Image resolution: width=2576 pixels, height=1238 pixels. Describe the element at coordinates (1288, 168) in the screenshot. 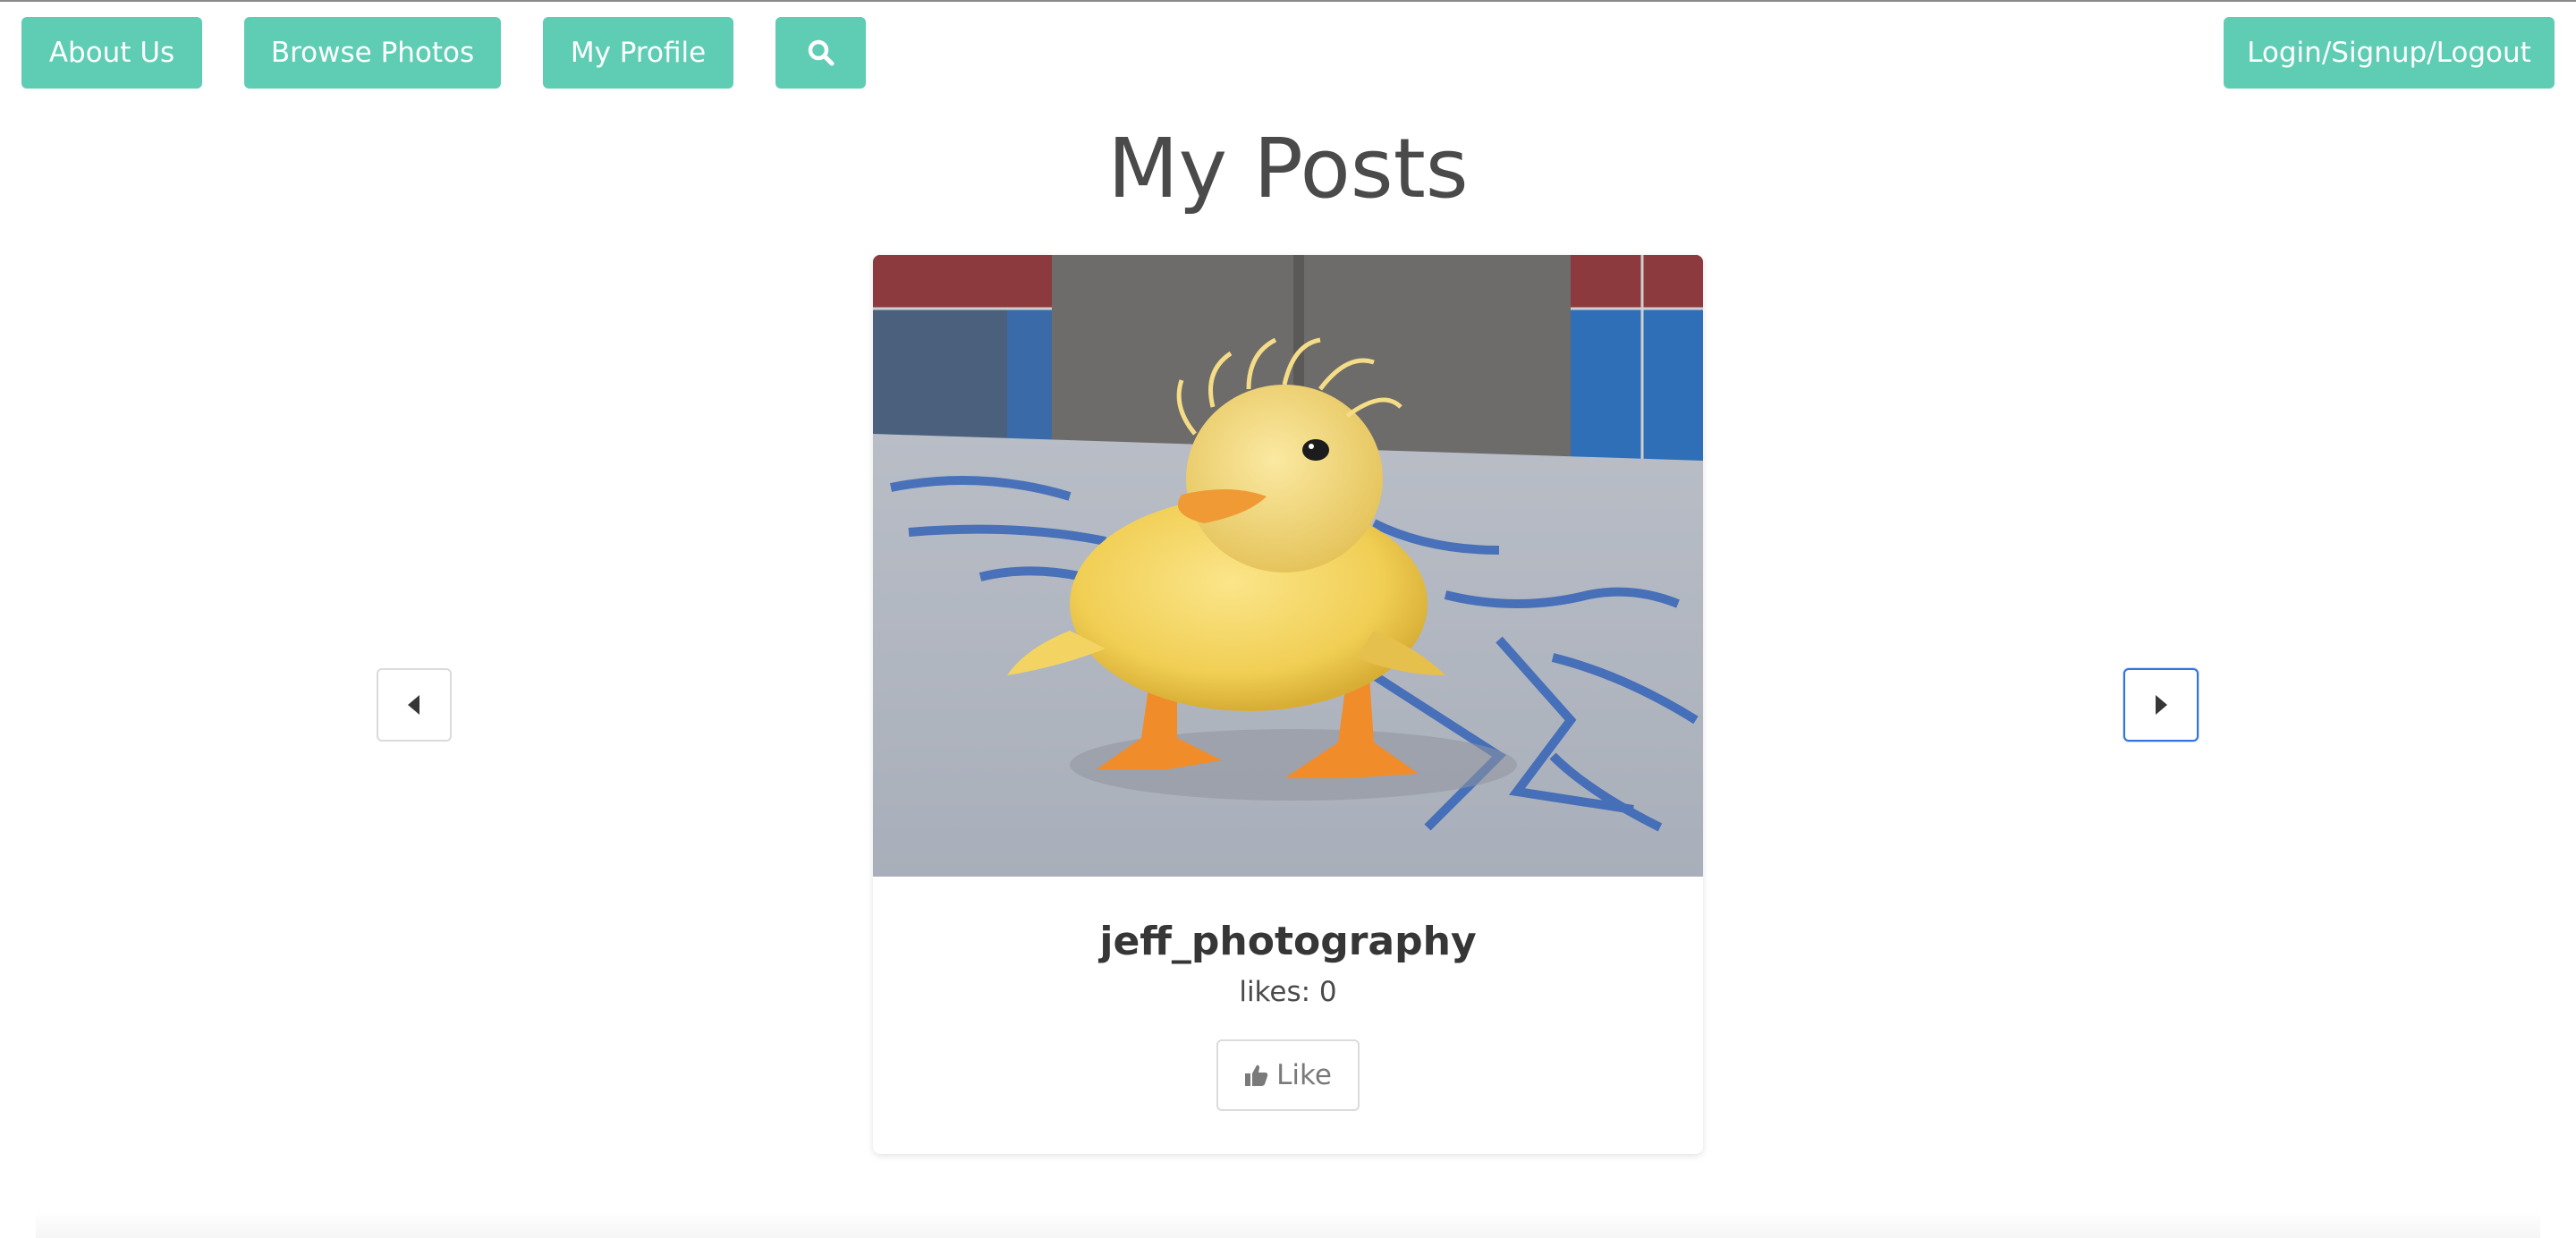

I see `page-title: My Posts` at that location.